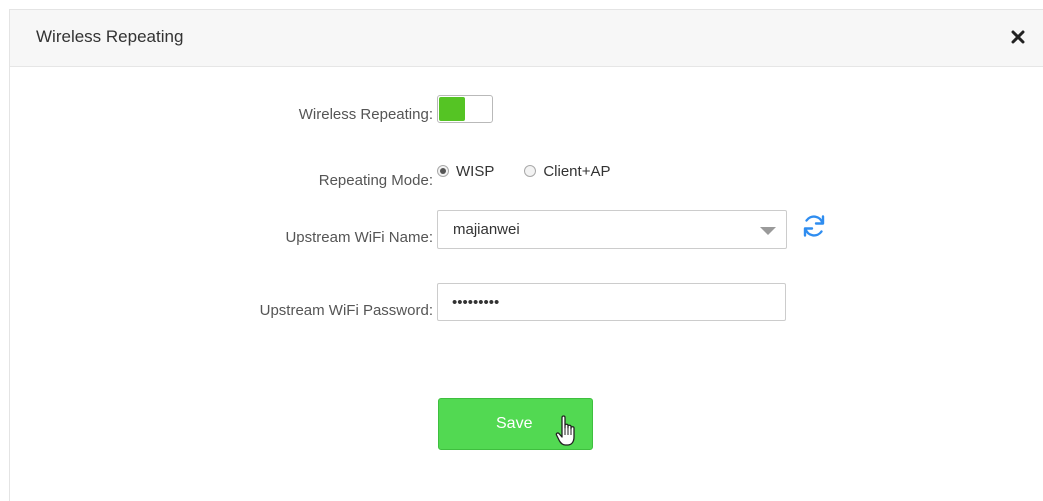 This screenshot has height=501, width=1043. Describe the element at coordinates (365, 114) in the screenshot. I see `wireless-repeating-label: Wireless Repeating:` at that location.